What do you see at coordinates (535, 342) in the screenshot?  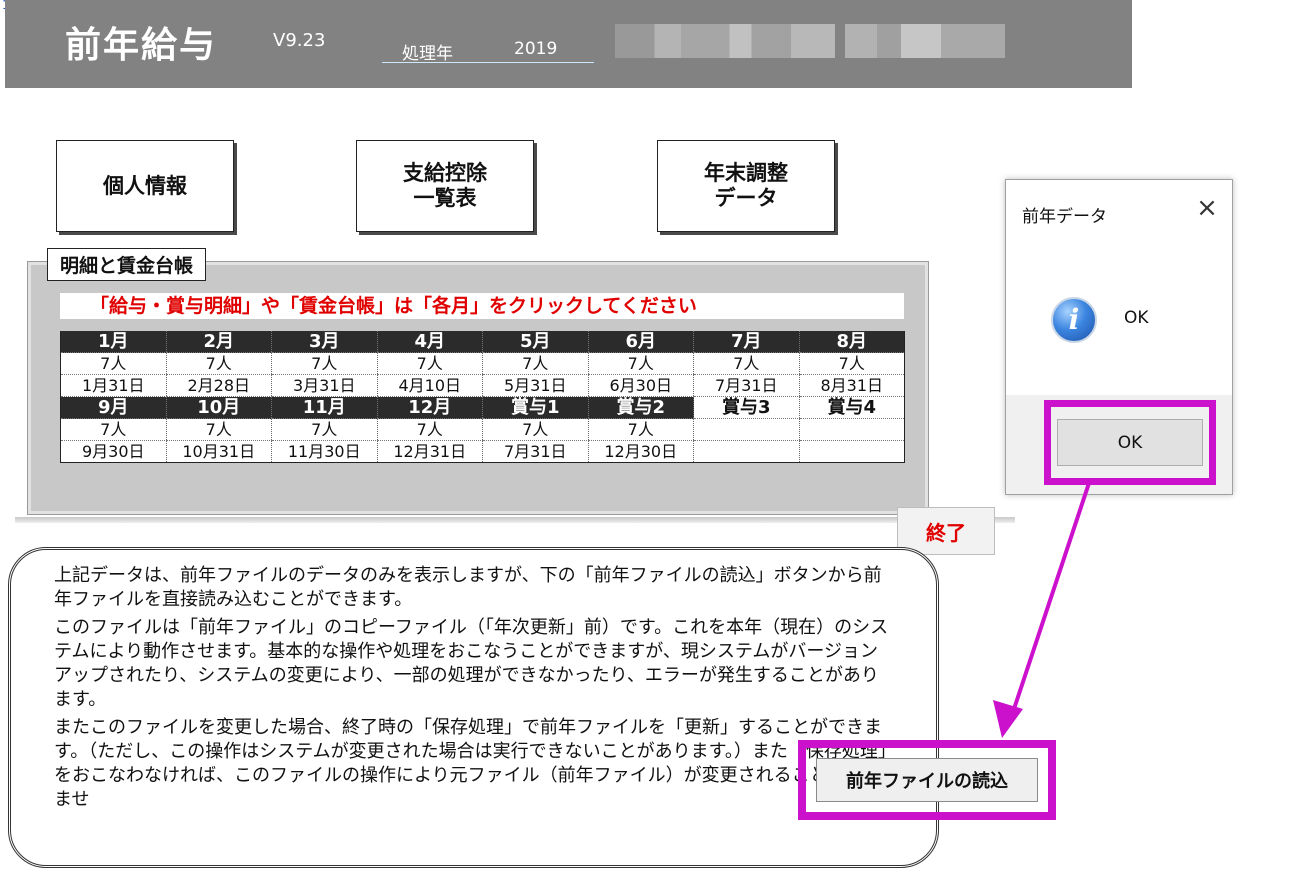 I see `month-cell-5: 5月` at bounding box center [535, 342].